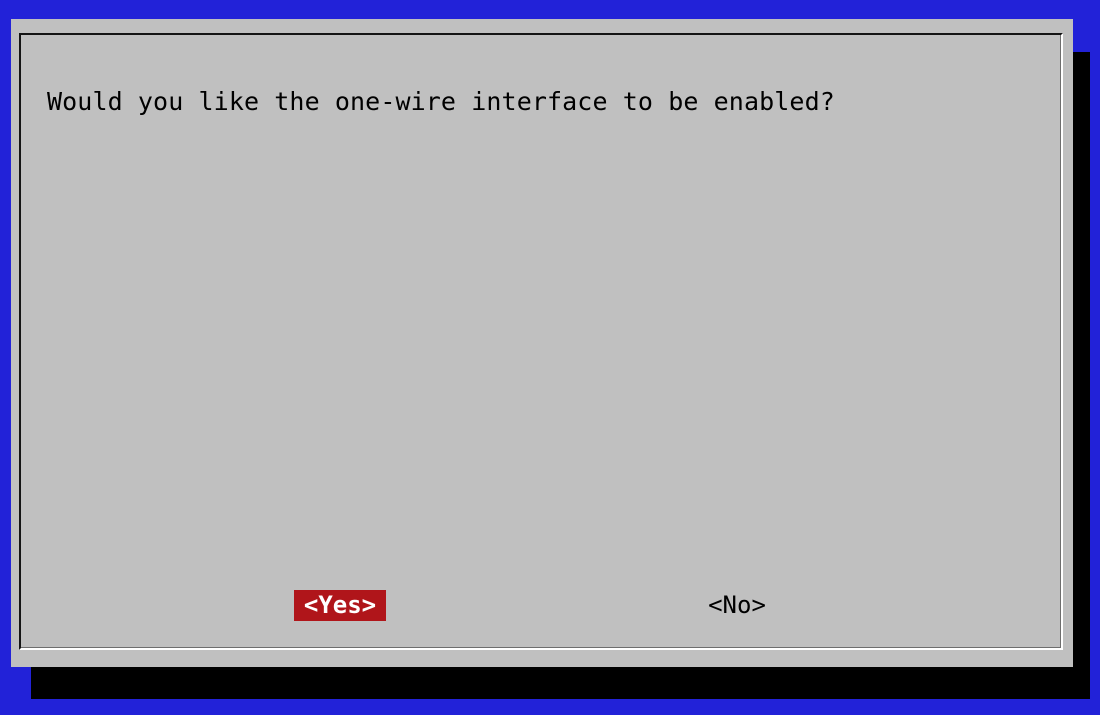 Image resolution: width=1100 pixels, height=715 pixels. I want to click on yes-button: <Yes>, so click(340, 605).